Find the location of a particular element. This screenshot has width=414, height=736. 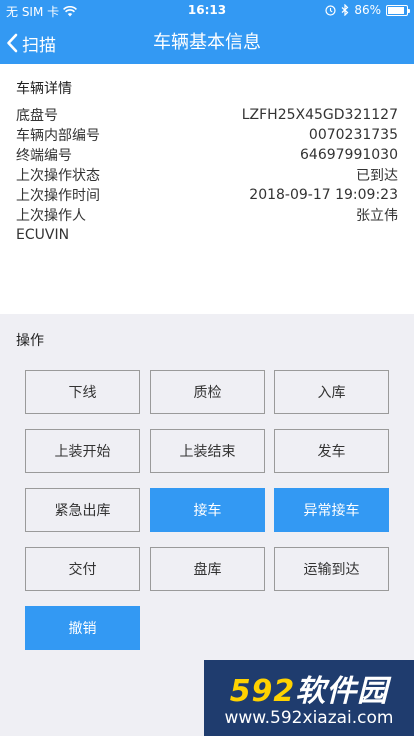

inventory-button: 盘库 is located at coordinates (207, 569).